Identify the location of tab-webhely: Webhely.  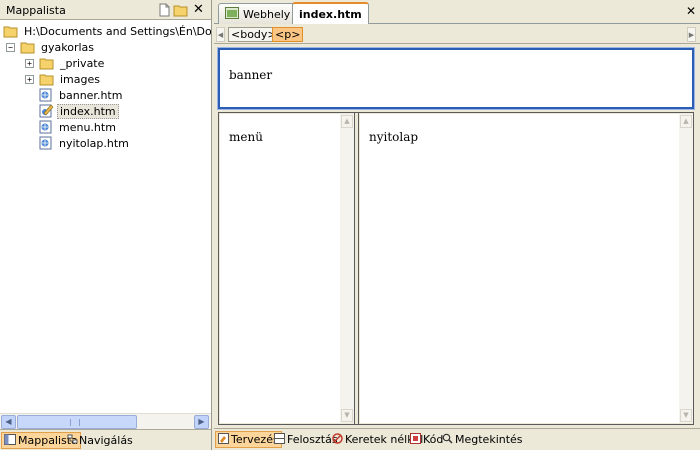
(258, 13).